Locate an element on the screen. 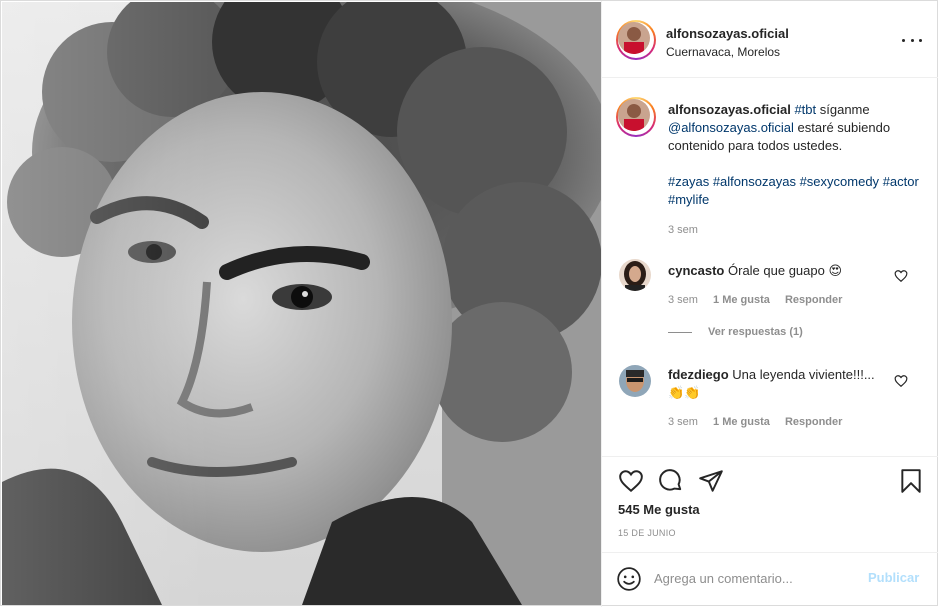 Image resolution: width=938 pixels, height=607 pixels. add-comment-bar: Publicar is located at coordinates (770, 579).